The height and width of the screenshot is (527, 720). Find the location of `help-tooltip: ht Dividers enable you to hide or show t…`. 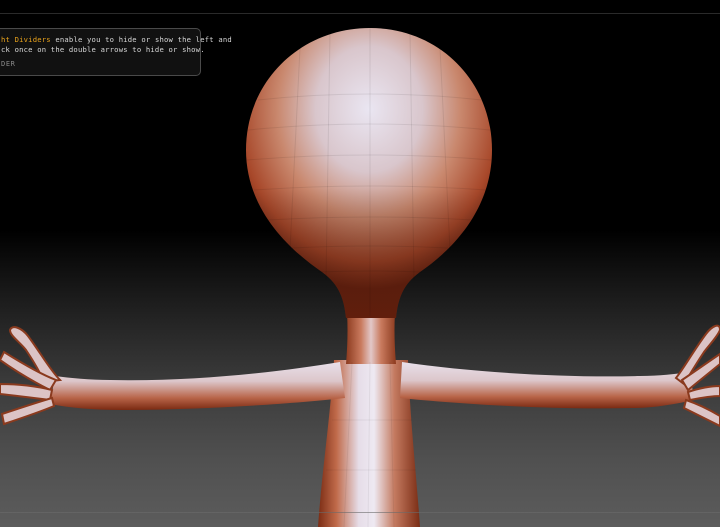

help-tooltip: ht Dividers enable you to hide or show t… is located at coordinates (116, 52).